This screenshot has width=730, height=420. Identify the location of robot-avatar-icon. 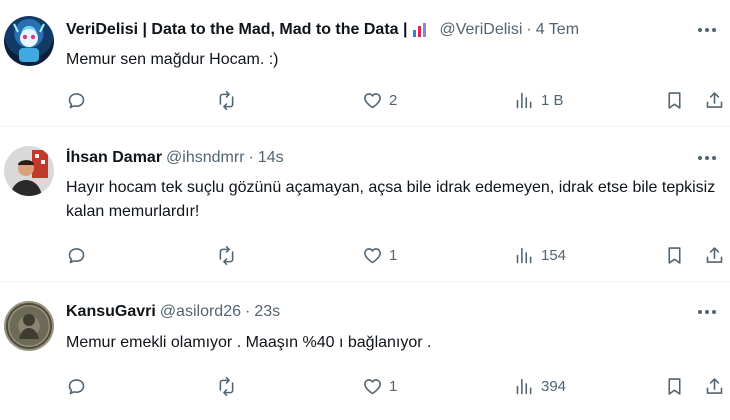
(29, 42).